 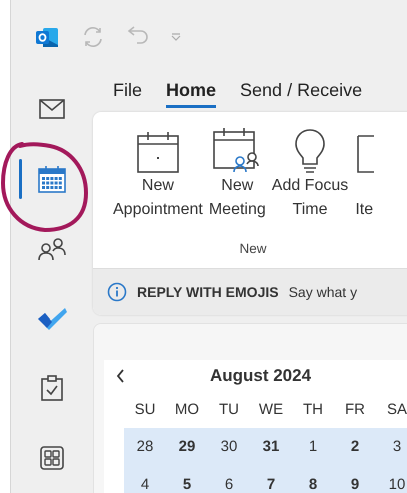 What do you see at coordinates (396, 410) in the screenshot?
I see `weekday-label: SA` at bounding box center [396, 410].